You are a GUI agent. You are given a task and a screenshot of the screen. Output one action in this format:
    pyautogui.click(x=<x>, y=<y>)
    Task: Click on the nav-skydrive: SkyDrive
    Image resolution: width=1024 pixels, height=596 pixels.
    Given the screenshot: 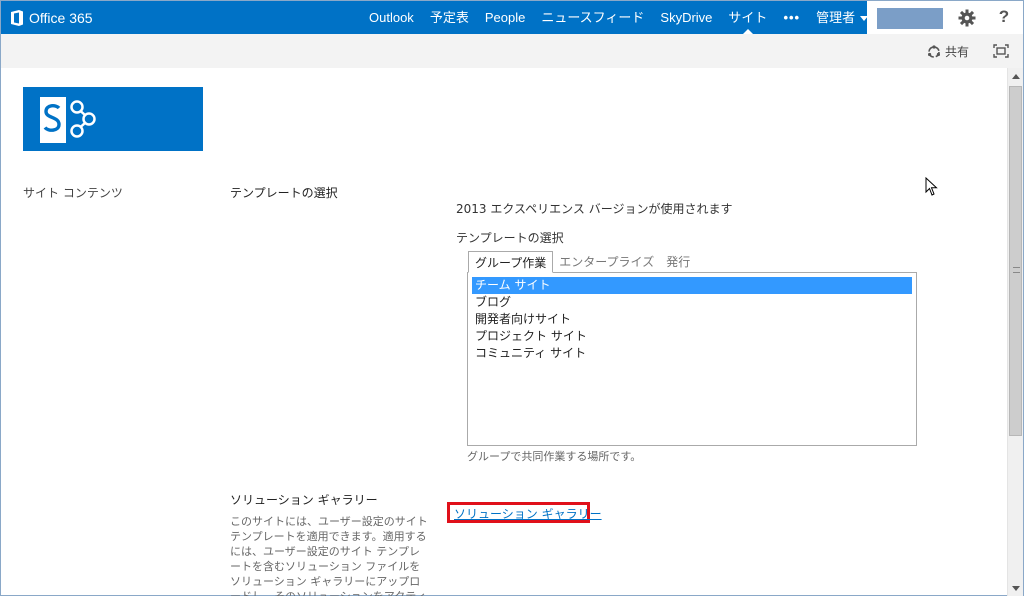 What is the action you would take?
    pyautogui.click(x=686, y=17)
    